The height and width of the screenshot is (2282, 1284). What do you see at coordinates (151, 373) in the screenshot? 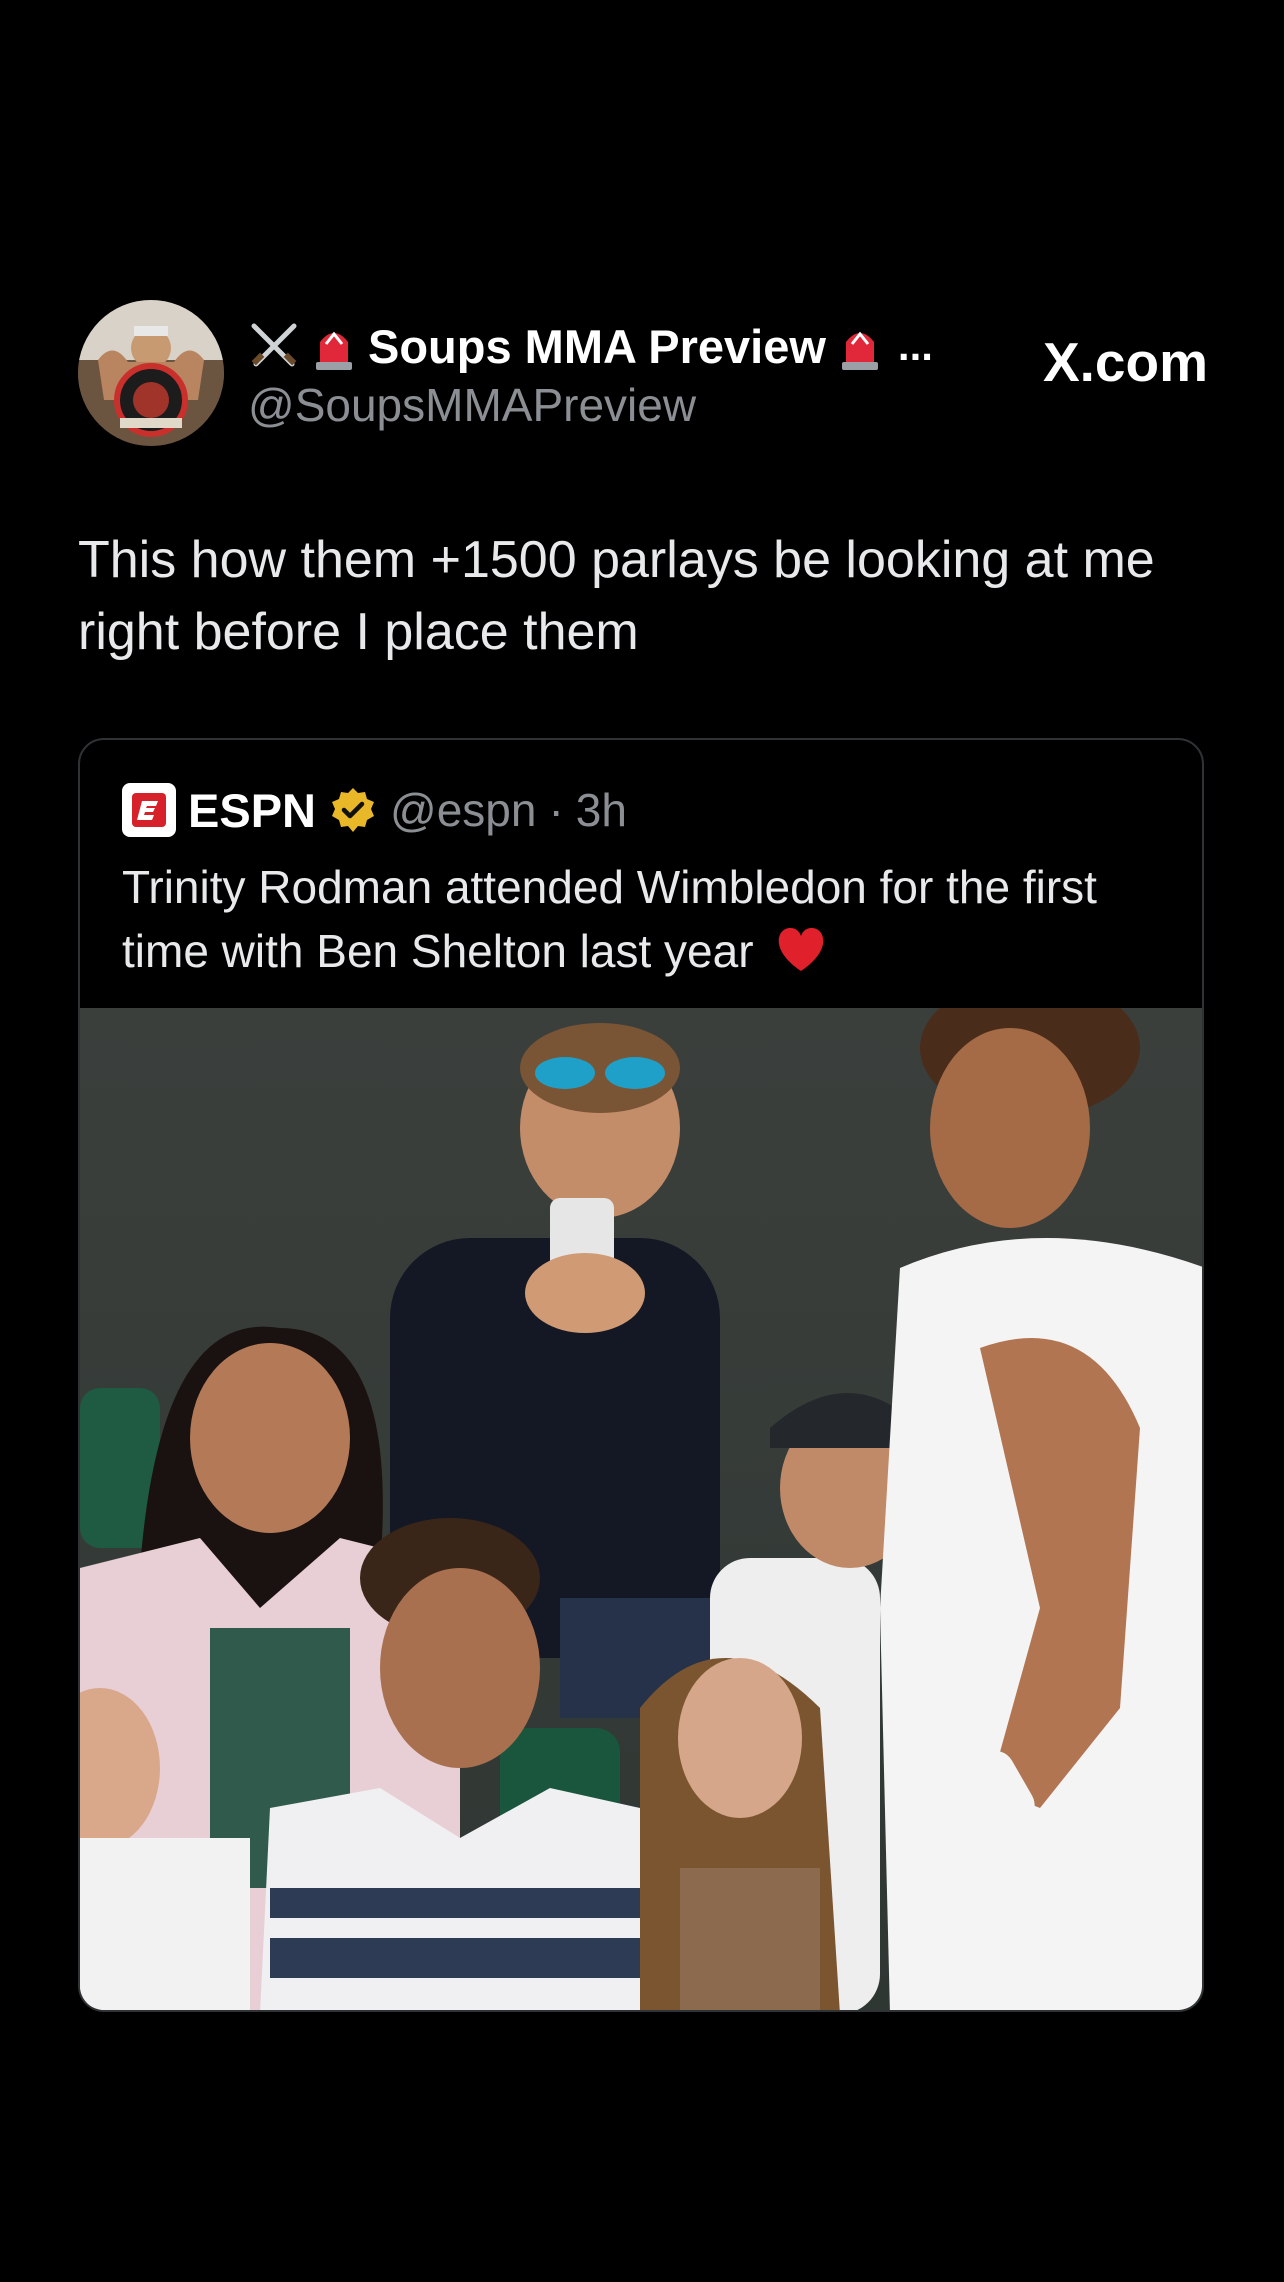
I see `author-avatar` at bounding box center [151, 373].